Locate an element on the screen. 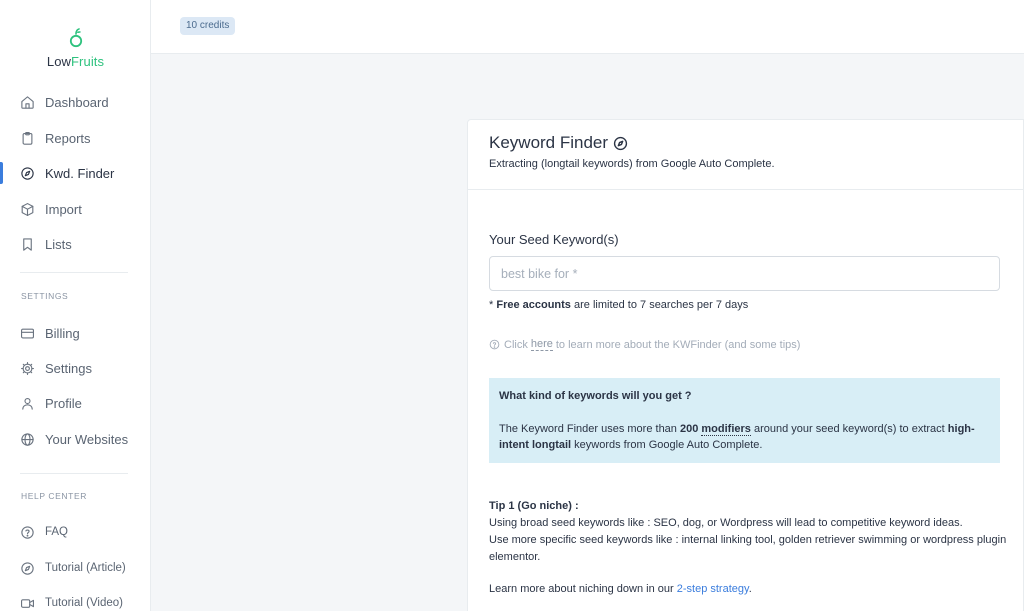  bookmark-icon is located at coordinates (27, 244).